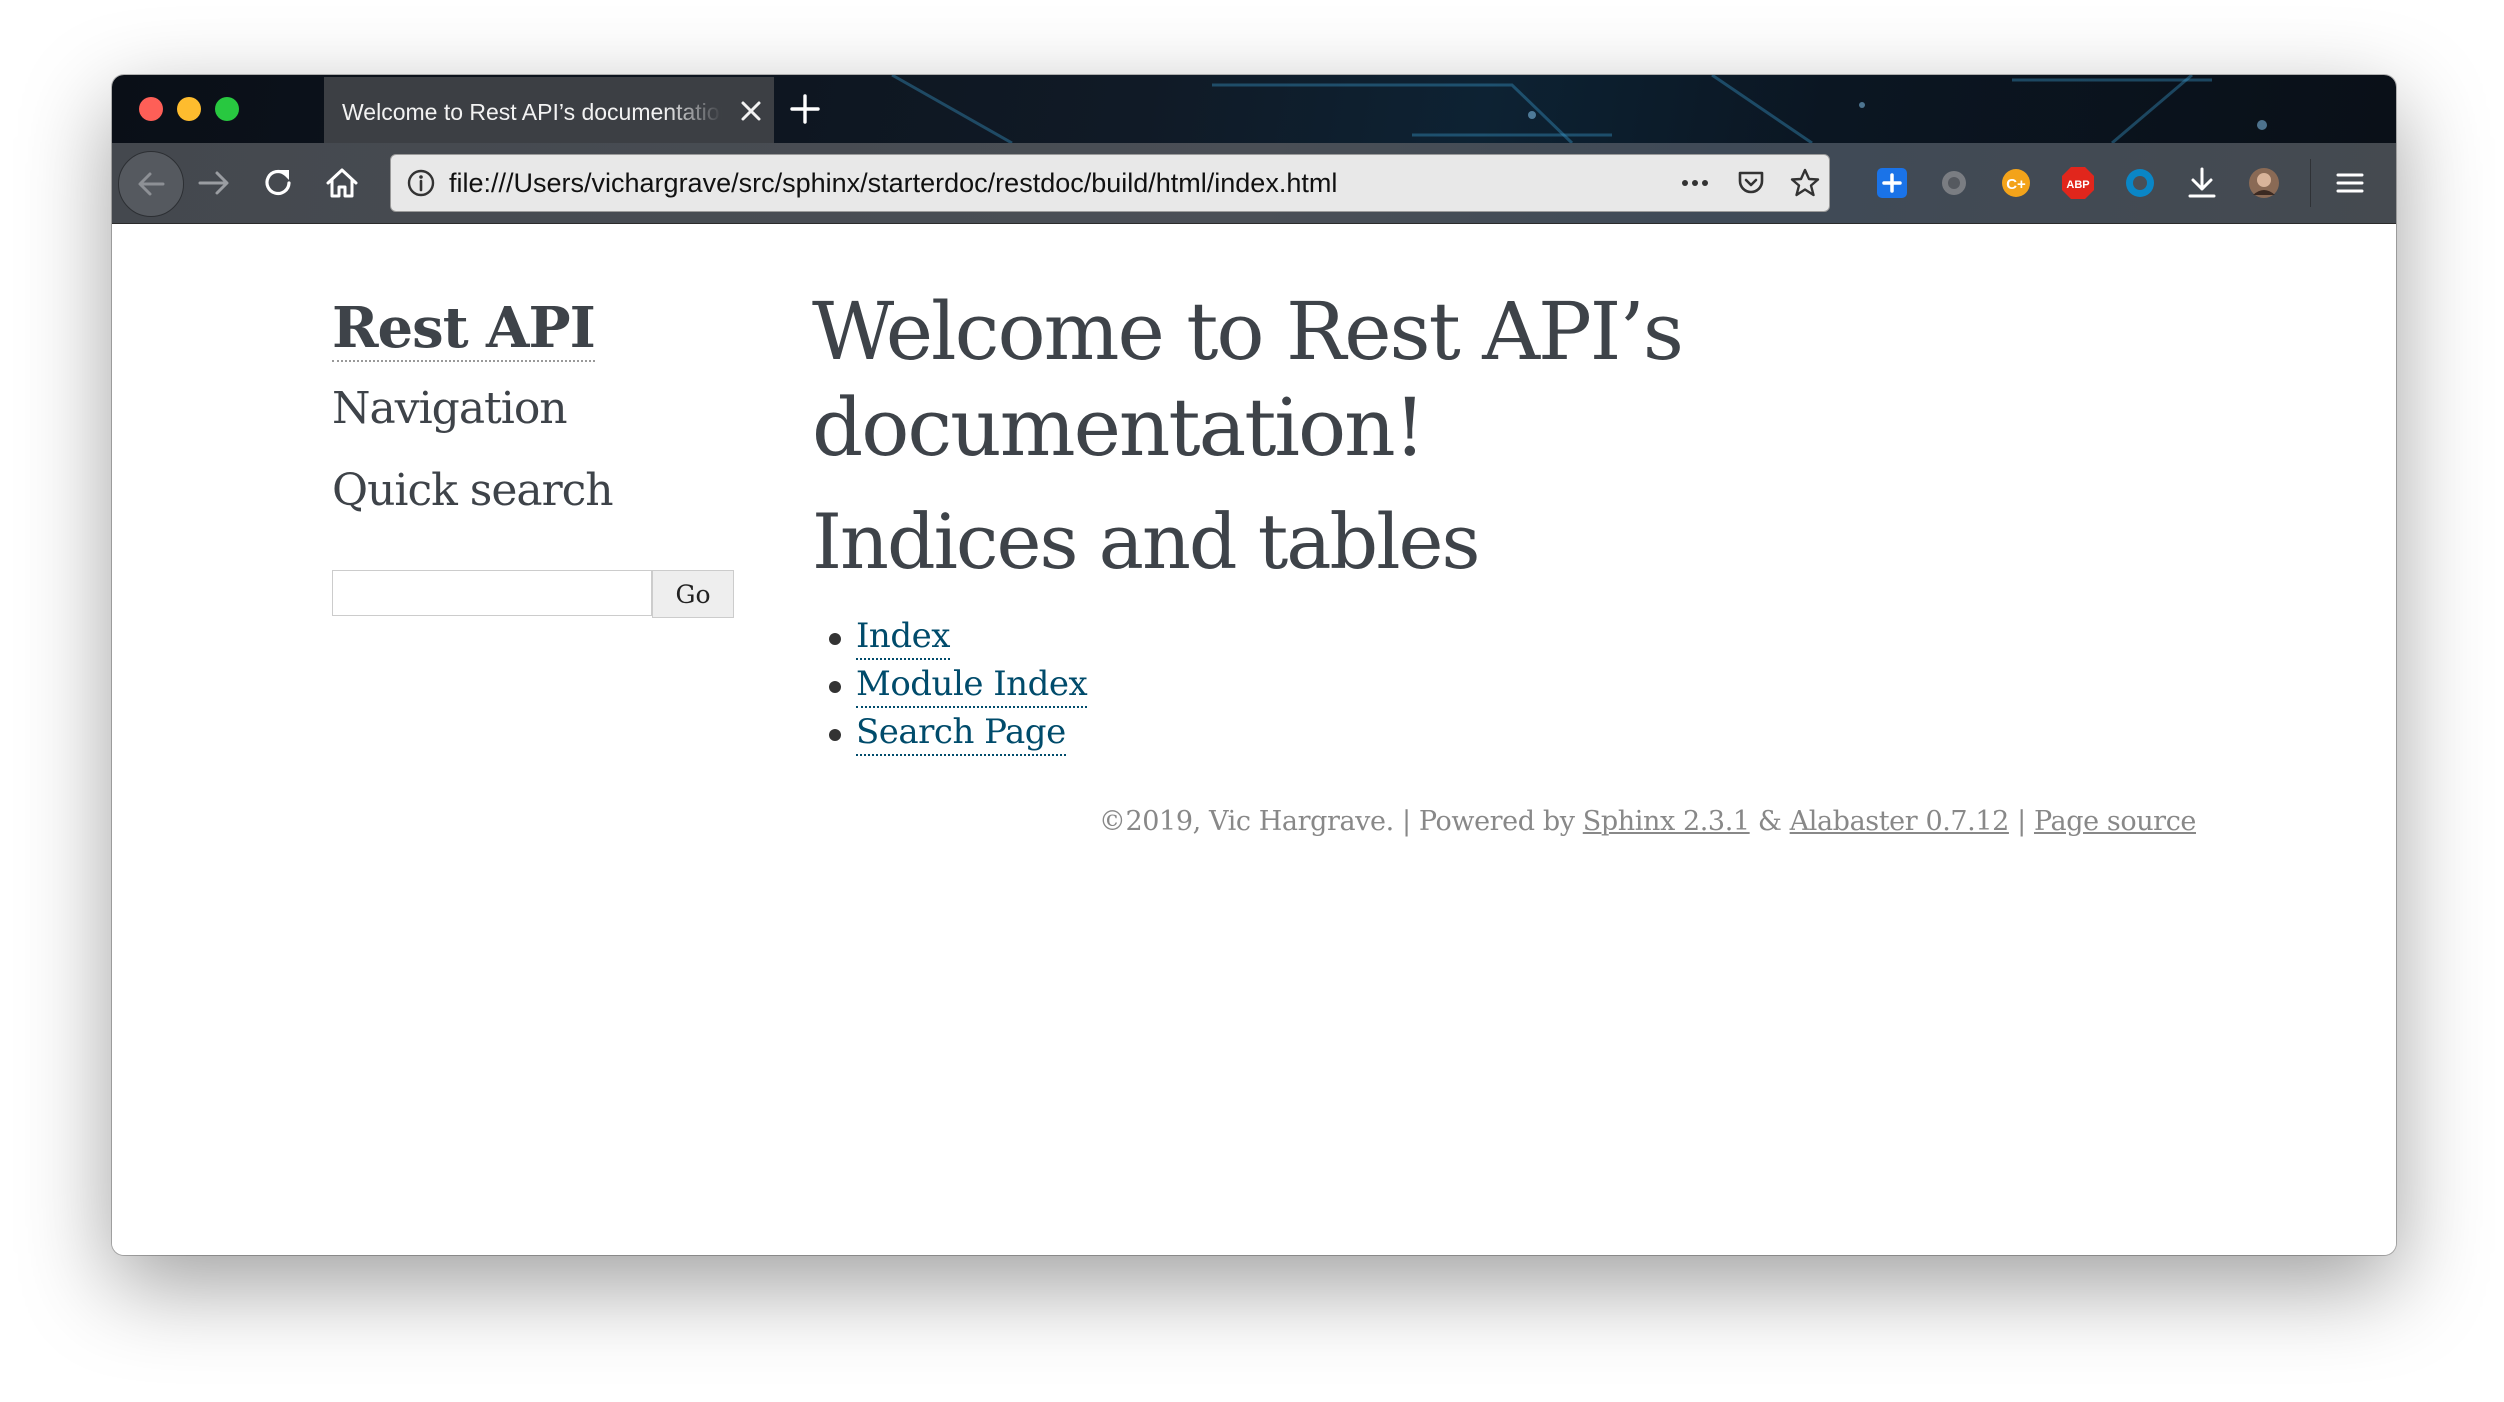 This screenshot has width=2504, height=1402. I want to click on close-window-button, so click(151, 109).